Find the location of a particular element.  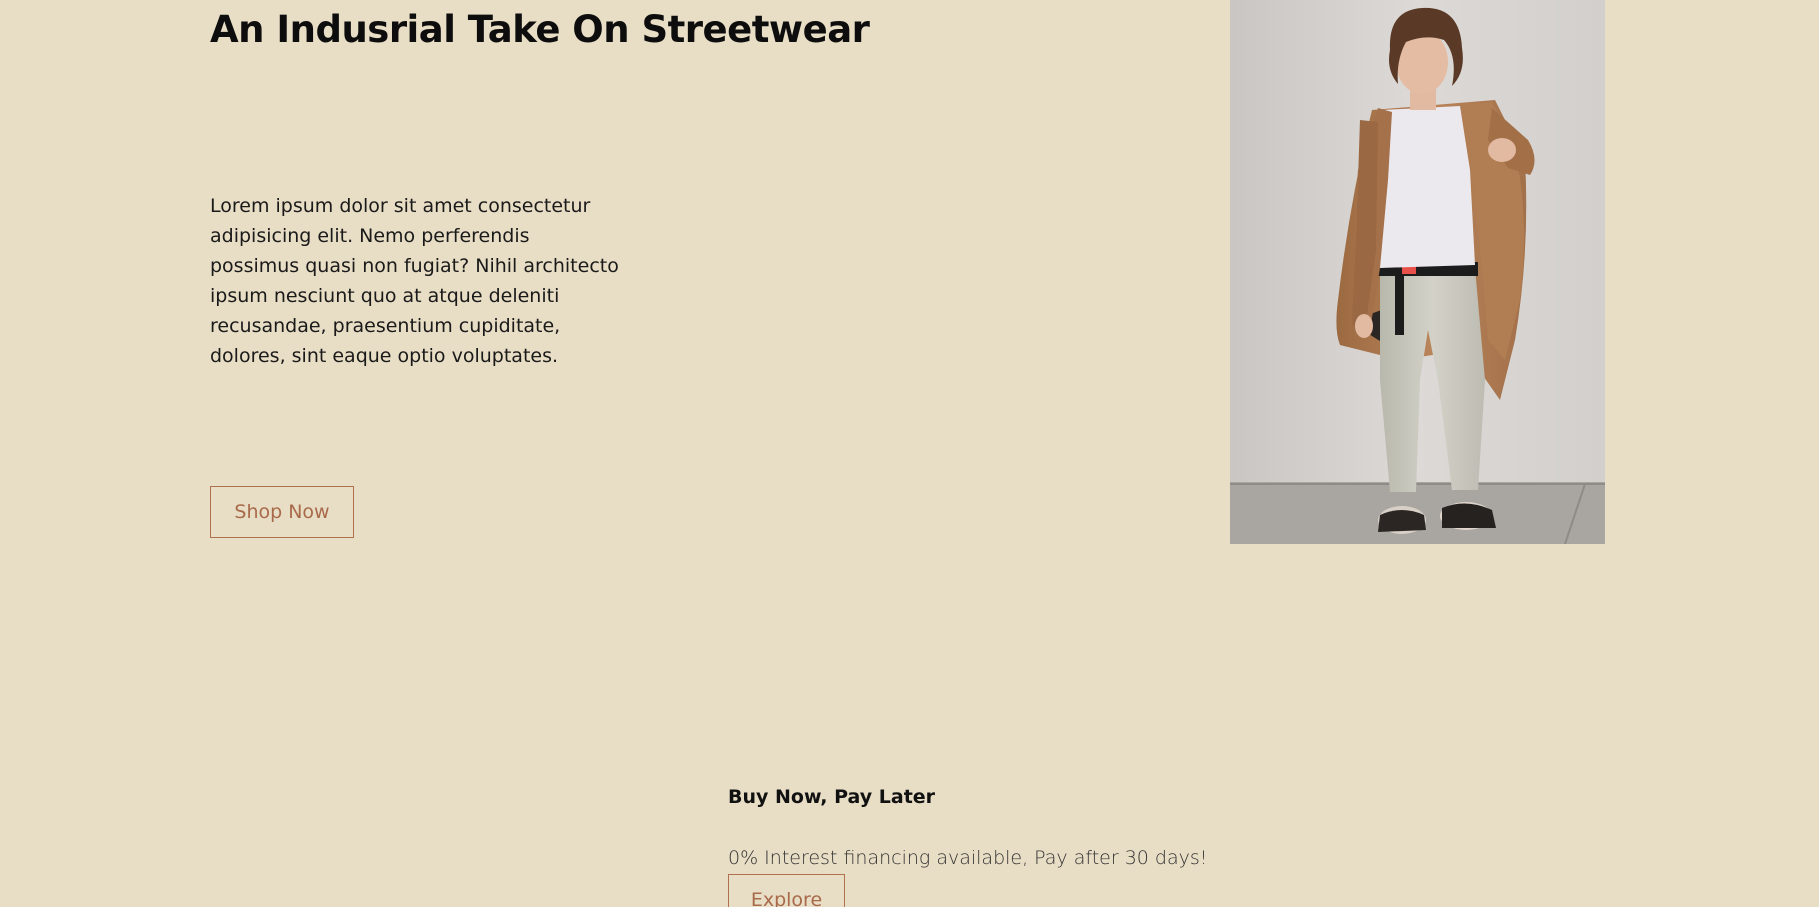

hero-model-photo is located at coordinates (1417, 272).